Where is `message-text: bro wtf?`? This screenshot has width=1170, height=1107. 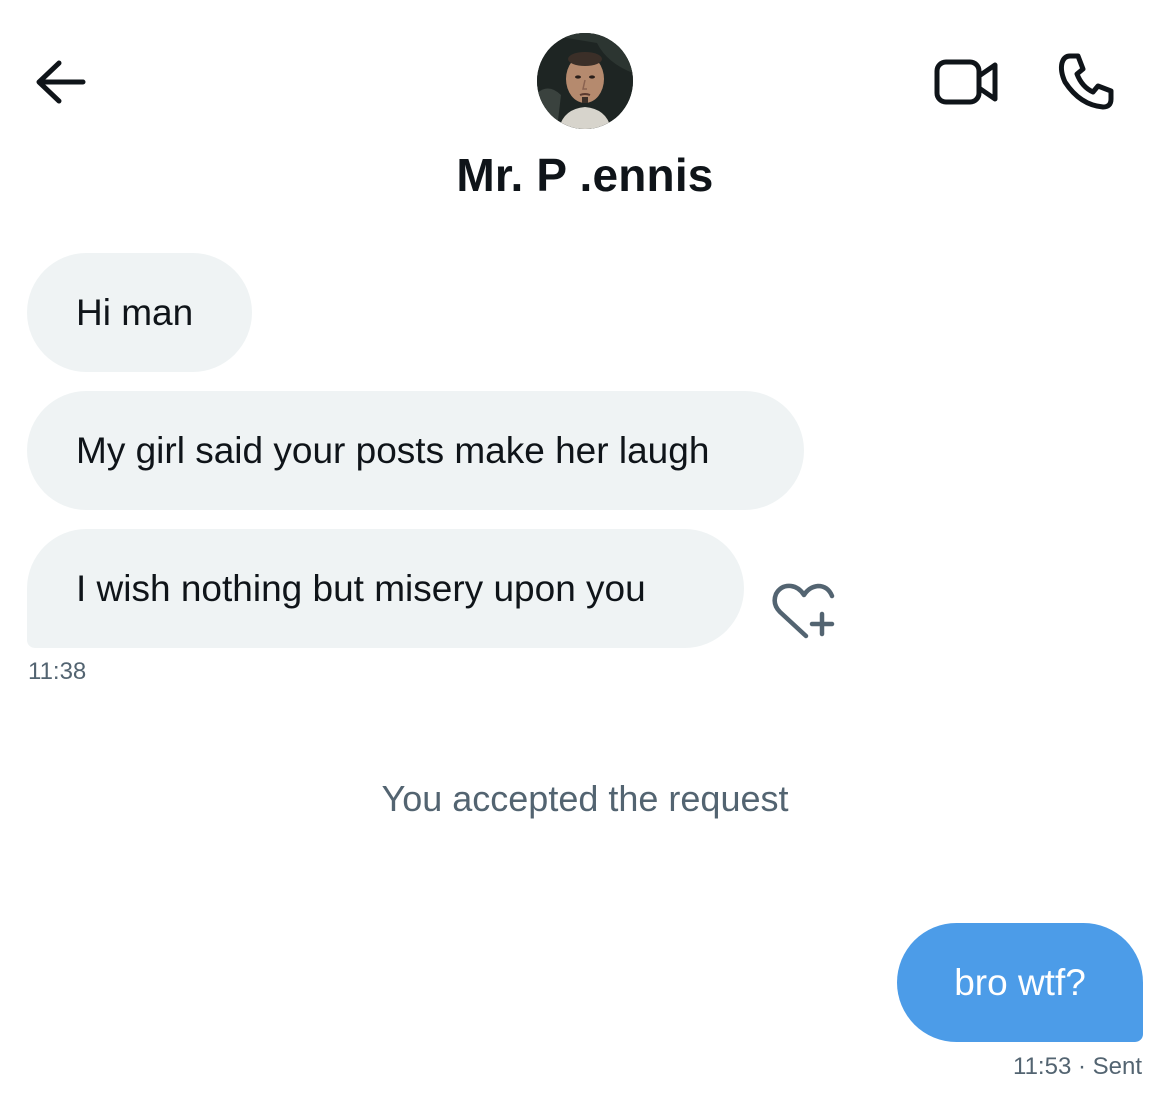
message-text: bro wtf? is located at coordinates (1020, 982).